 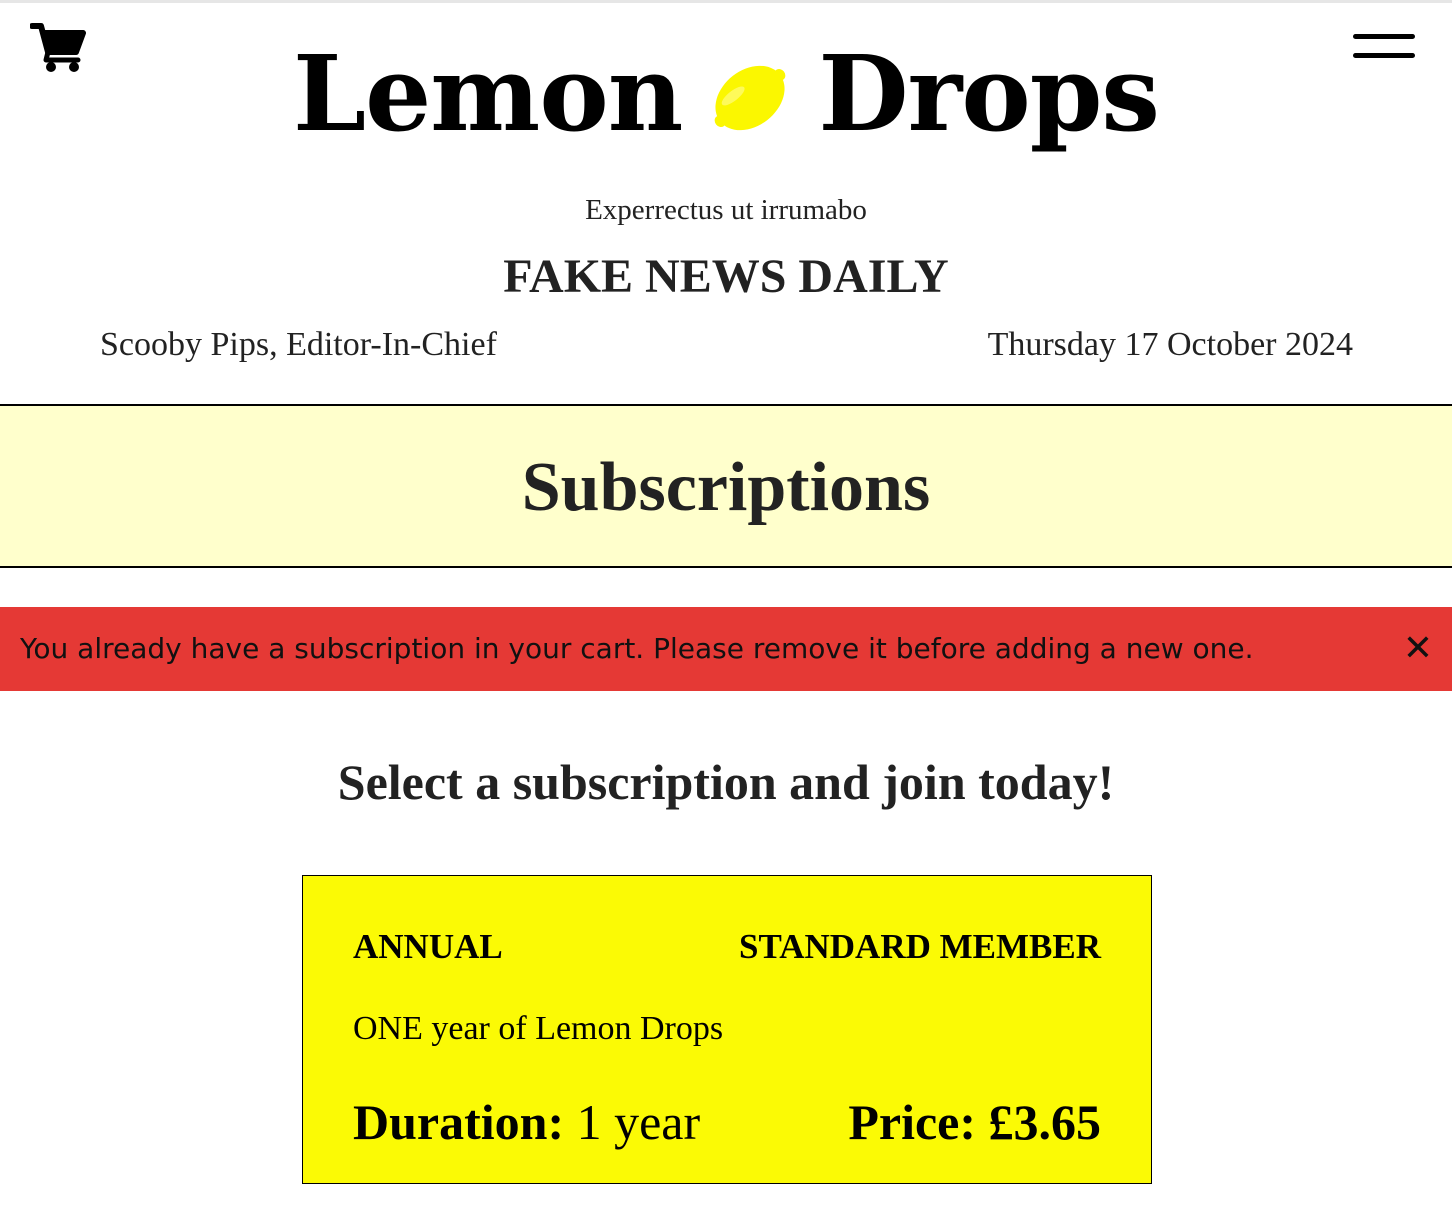 I want to click on subscription-tier: STANDARD MEMBER, so click(x=920, y=946).